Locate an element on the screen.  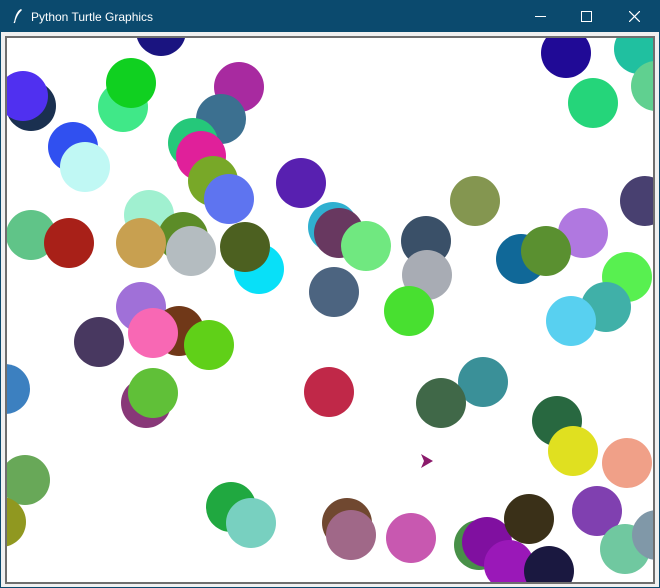
title-bar: Python Turtle Graphics is located at coordinates (330, 16).